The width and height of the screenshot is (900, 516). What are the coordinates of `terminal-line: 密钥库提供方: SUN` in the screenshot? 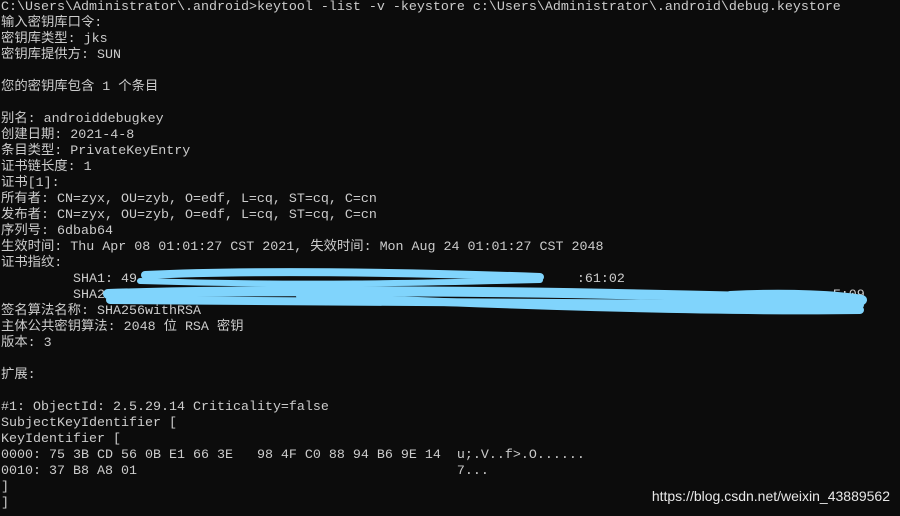 It's located at (61, 55).